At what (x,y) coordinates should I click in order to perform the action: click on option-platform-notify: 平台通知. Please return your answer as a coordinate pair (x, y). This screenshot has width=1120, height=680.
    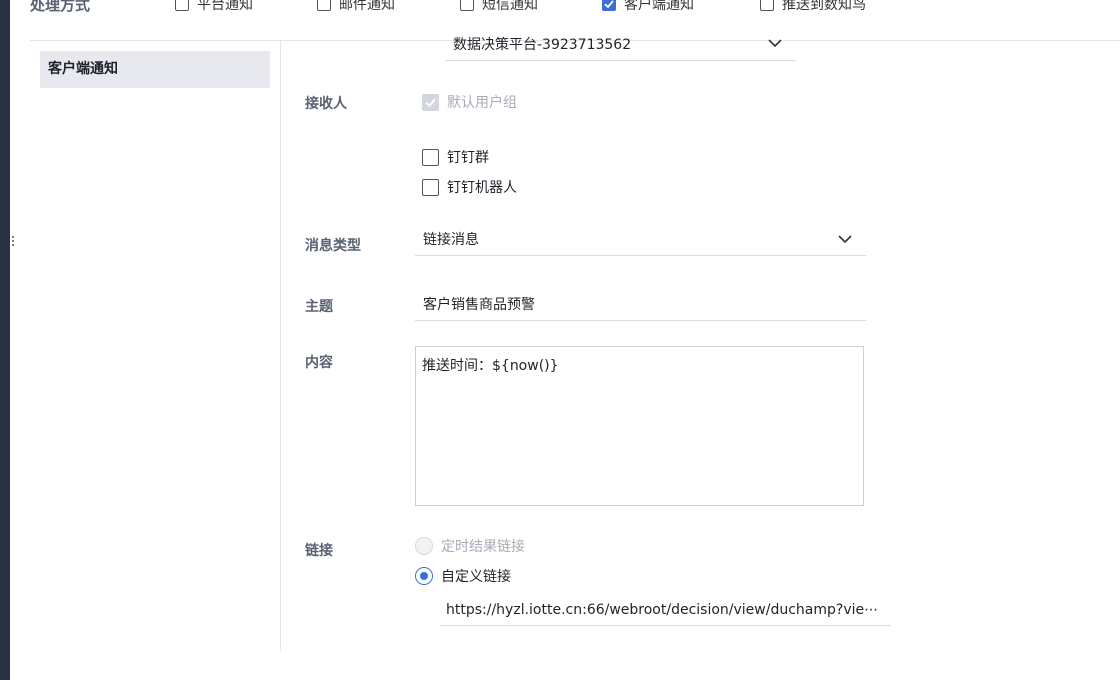
    Looking at the image, I should click on (214, 7).